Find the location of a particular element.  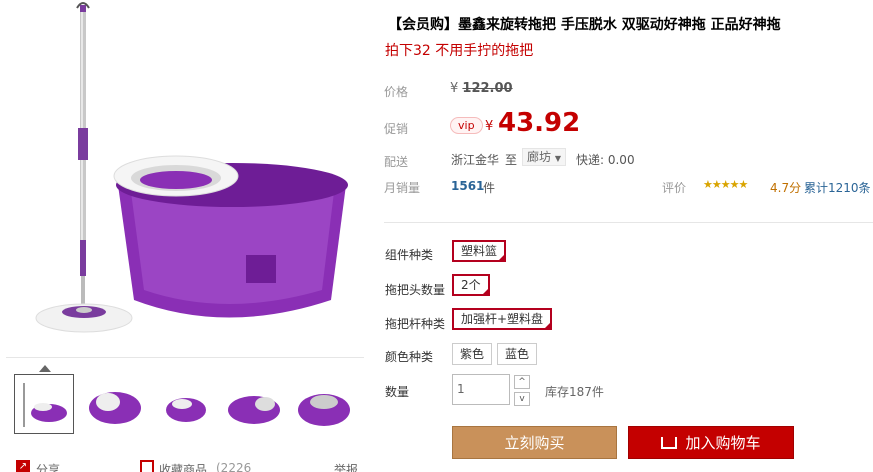

vip-badge: vip is located at coordinates (466, 125).